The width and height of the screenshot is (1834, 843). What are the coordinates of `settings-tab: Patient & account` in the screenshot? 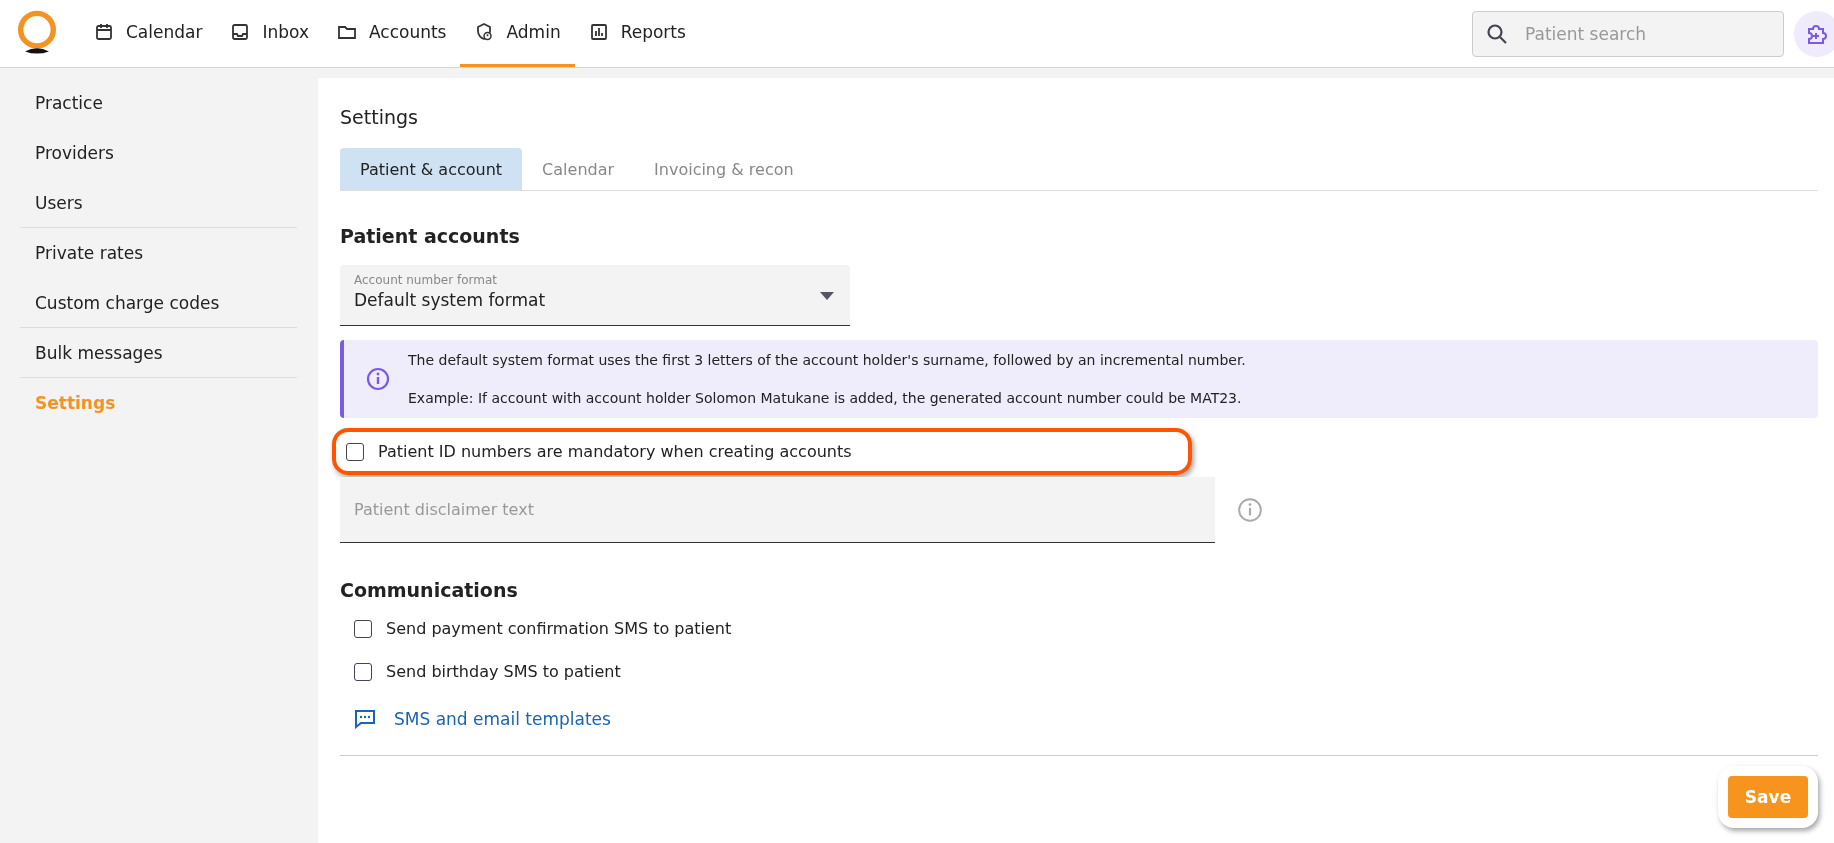 It's located at (431, 169).